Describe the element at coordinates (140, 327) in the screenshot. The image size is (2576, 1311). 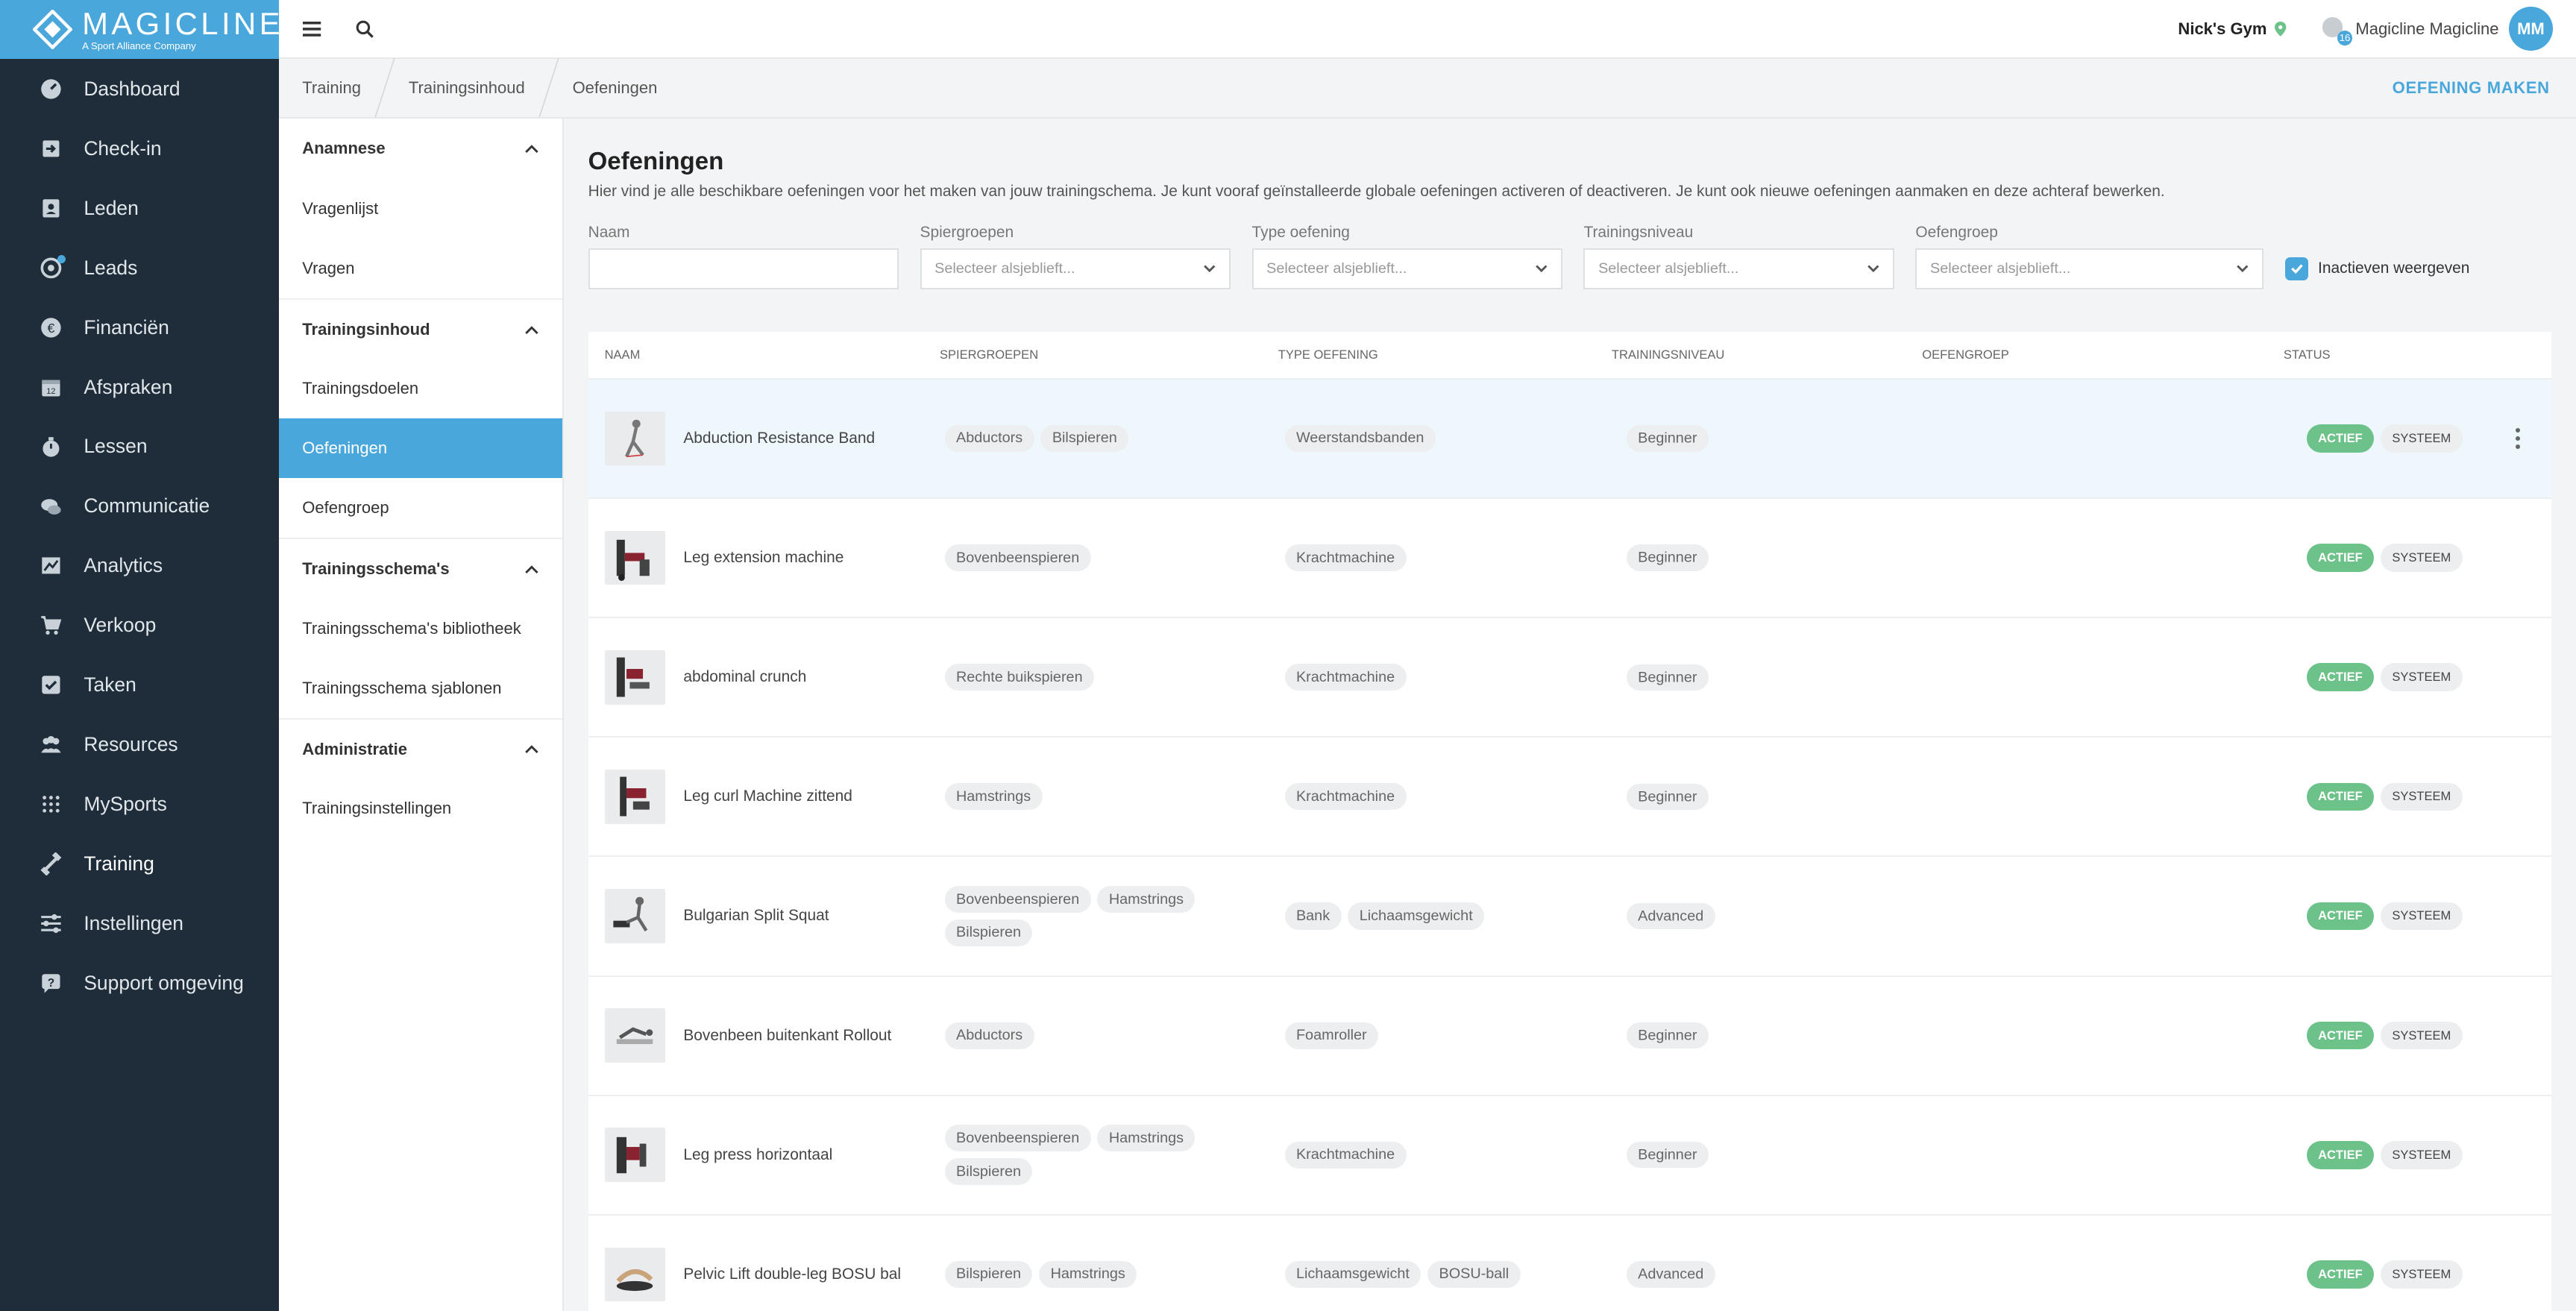
I see `nav-item-financi-n: € Financiën` at that location.